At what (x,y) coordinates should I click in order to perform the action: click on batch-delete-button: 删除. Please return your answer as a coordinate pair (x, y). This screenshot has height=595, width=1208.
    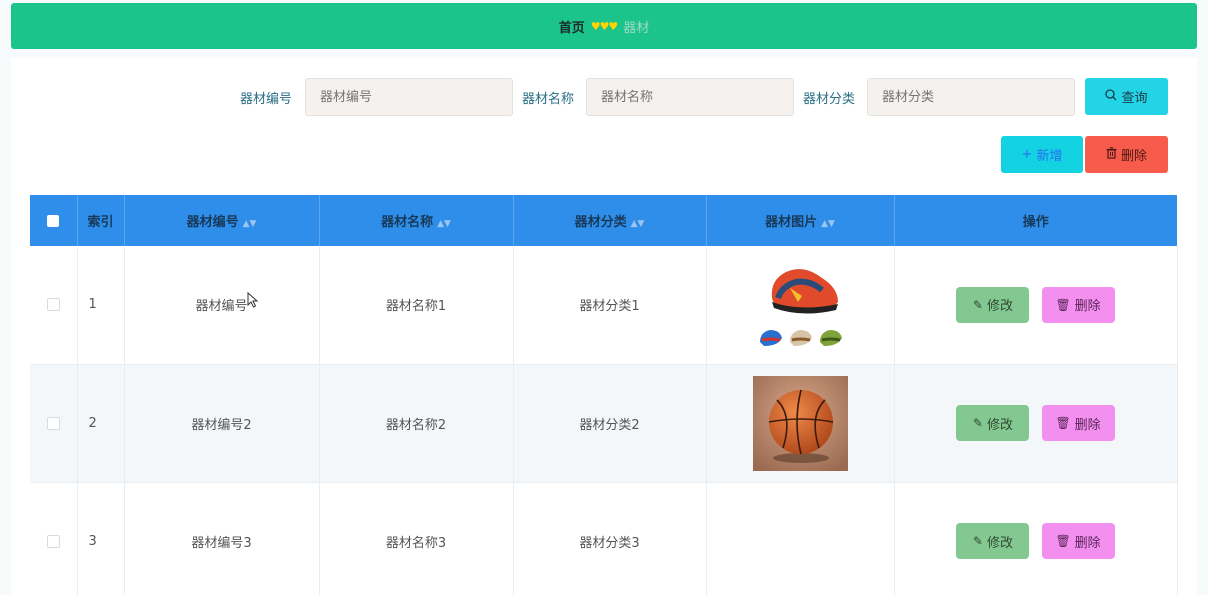
    Looking at the image, I should click on (1126, 154).